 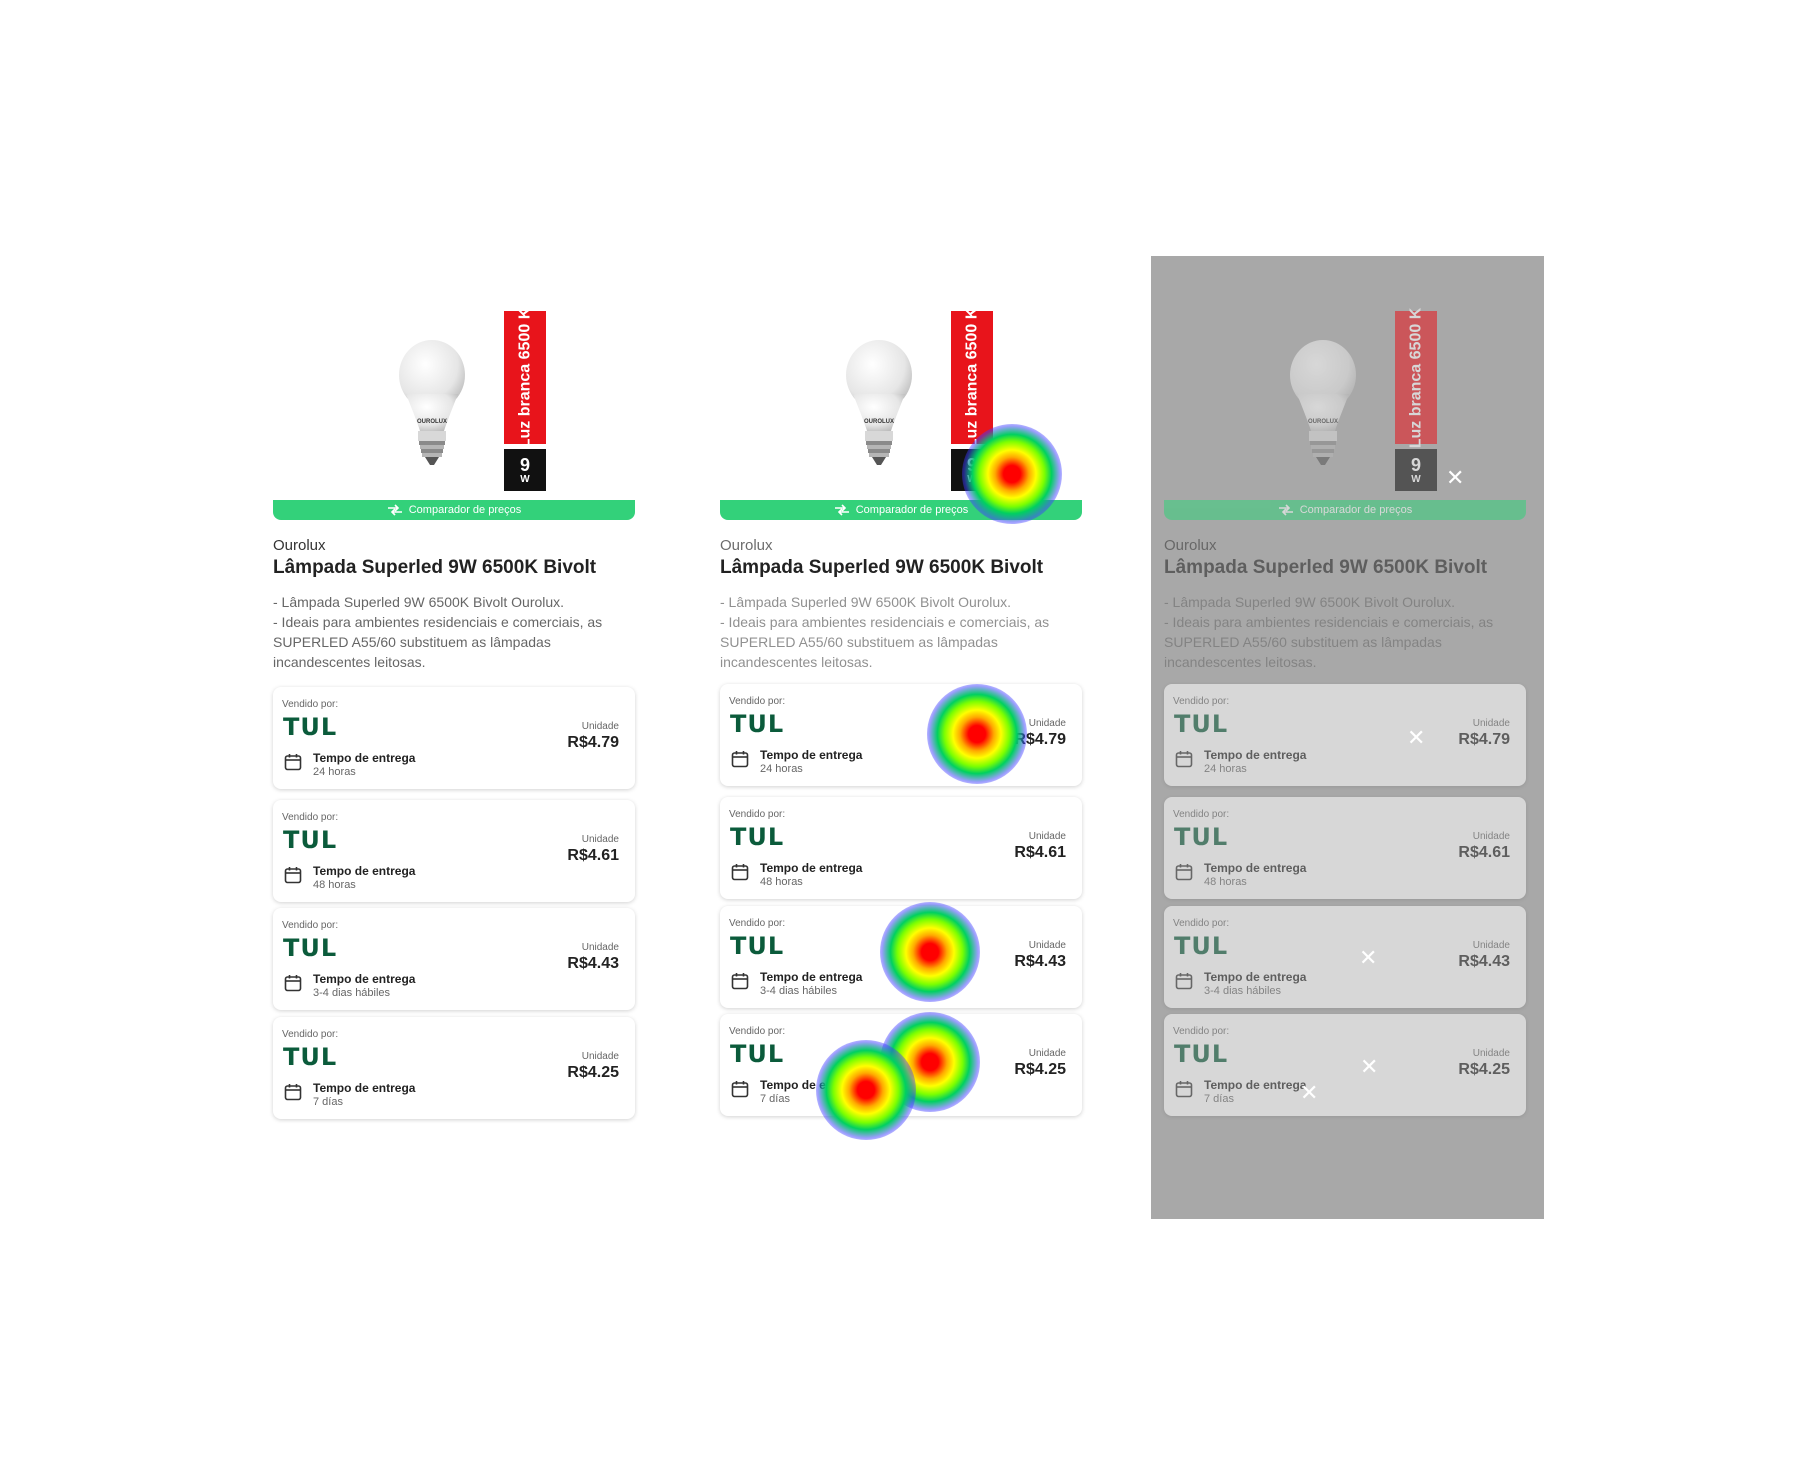 What do you see at coordinates (879, 402) in the screenshot?
I see `bulb-icon: OUROLUX` at bounding box center [879, 402].